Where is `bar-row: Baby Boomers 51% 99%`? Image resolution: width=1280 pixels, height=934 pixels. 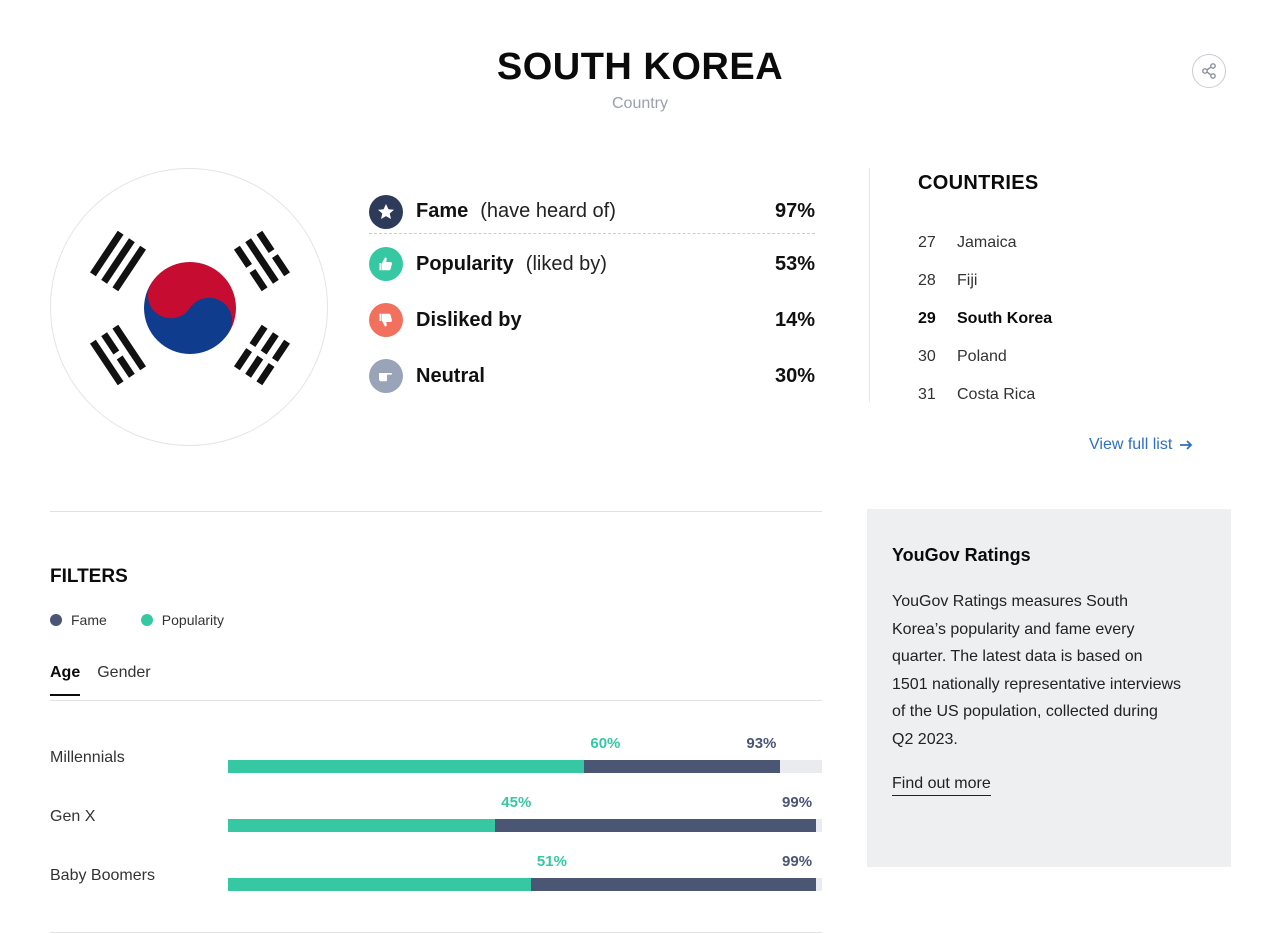 bar-row: Baby Boomers 51% 99% is located at coordinates (436, 873).